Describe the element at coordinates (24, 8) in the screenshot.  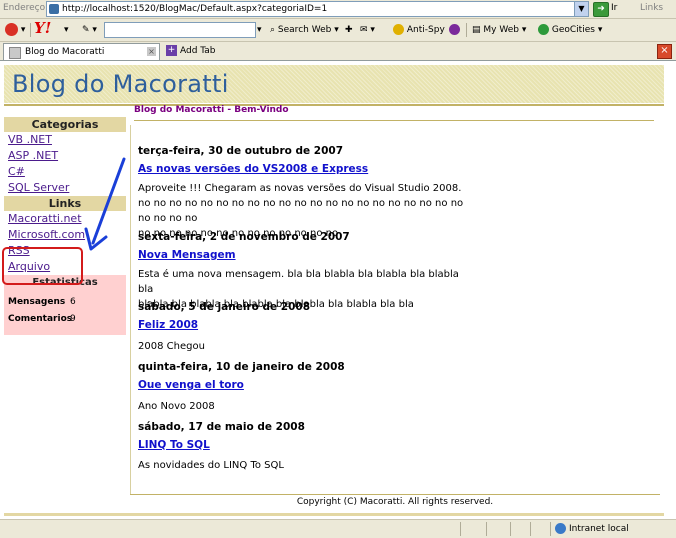
I see `address-label: Endereço` at that location.